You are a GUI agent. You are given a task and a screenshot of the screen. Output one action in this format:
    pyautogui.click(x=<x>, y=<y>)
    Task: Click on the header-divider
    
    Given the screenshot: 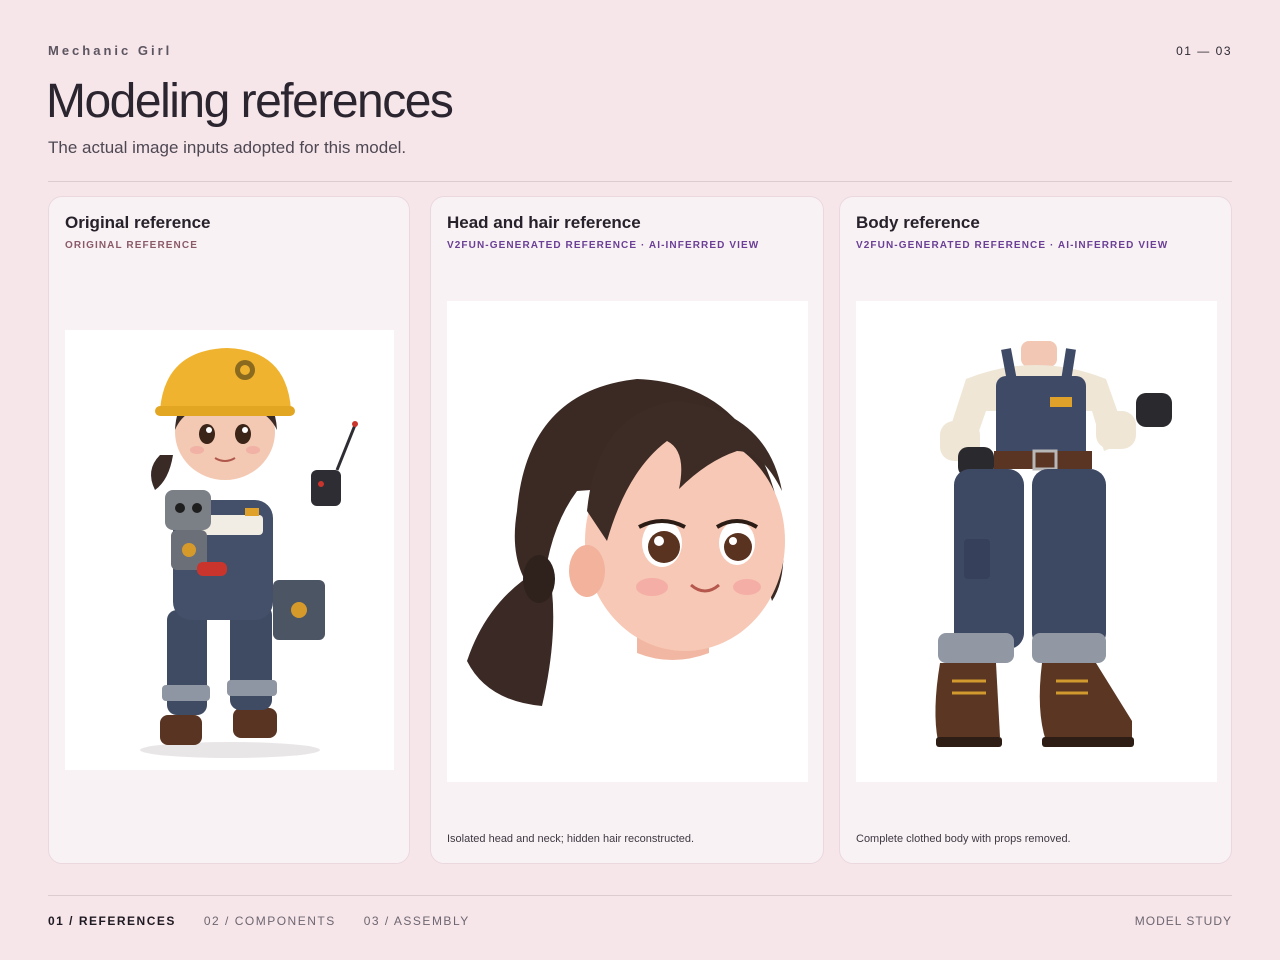 What is the action you would take?
    pyautogui.click(x=640, y=181)
    